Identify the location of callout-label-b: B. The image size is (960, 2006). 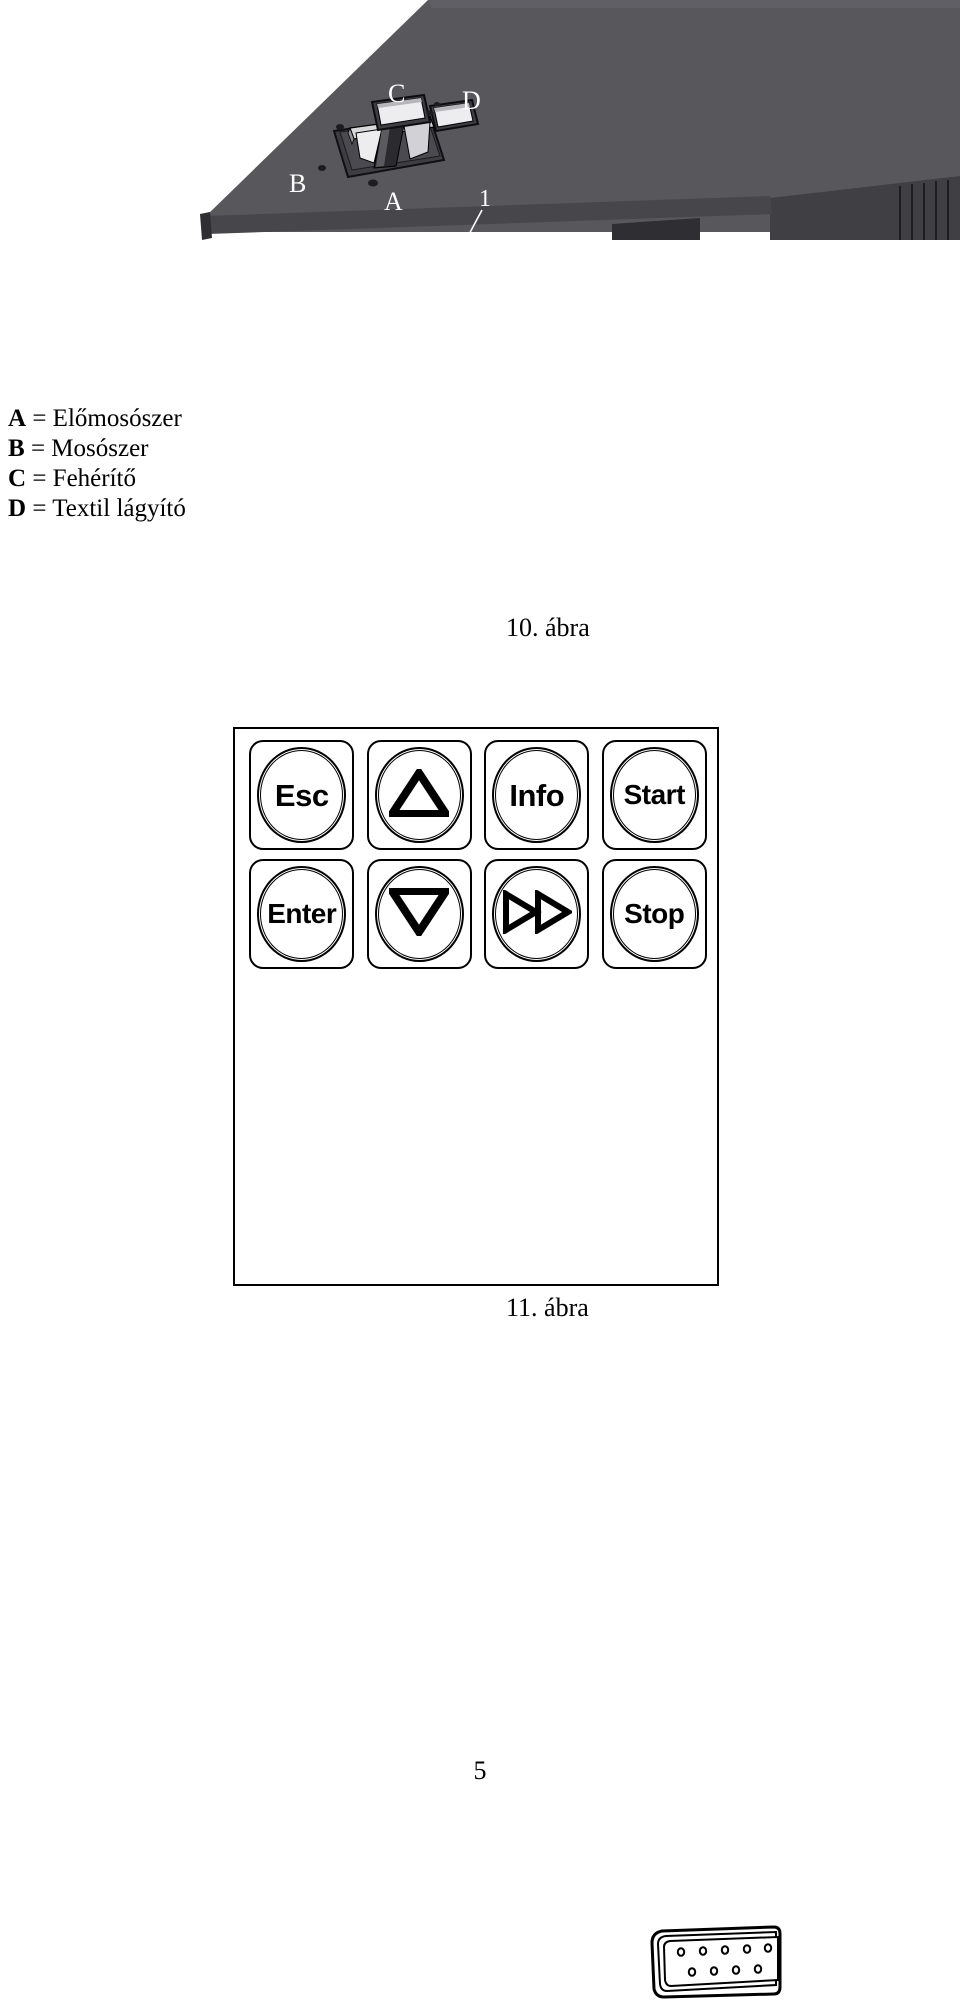
(297, 183).